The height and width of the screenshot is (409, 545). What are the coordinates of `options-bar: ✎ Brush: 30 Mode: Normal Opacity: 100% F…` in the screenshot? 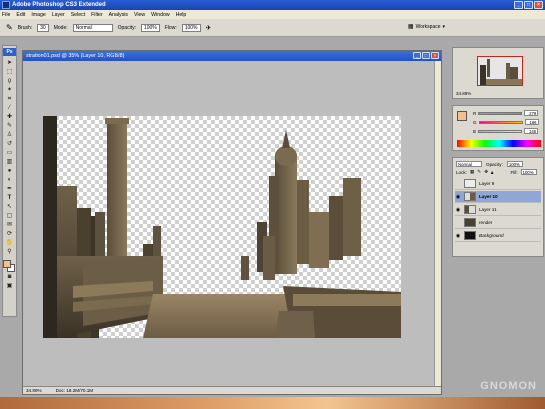 It's located at (272, 28).